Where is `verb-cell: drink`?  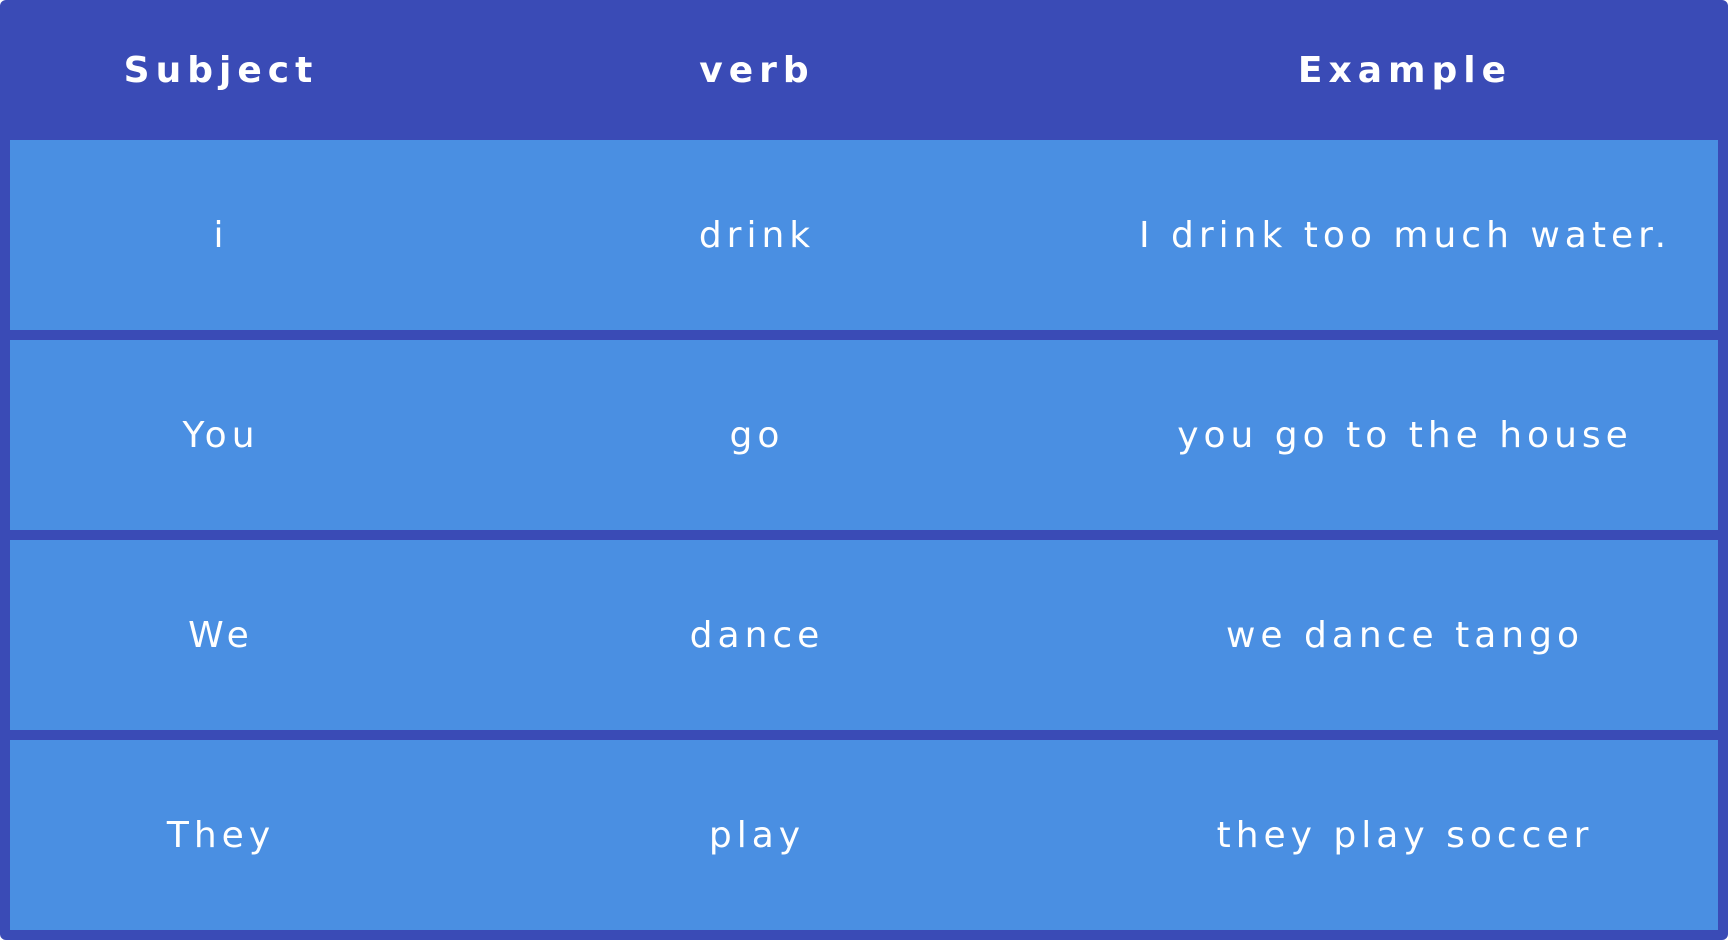
verb-cell: drink is located at coordinates (757, 235).